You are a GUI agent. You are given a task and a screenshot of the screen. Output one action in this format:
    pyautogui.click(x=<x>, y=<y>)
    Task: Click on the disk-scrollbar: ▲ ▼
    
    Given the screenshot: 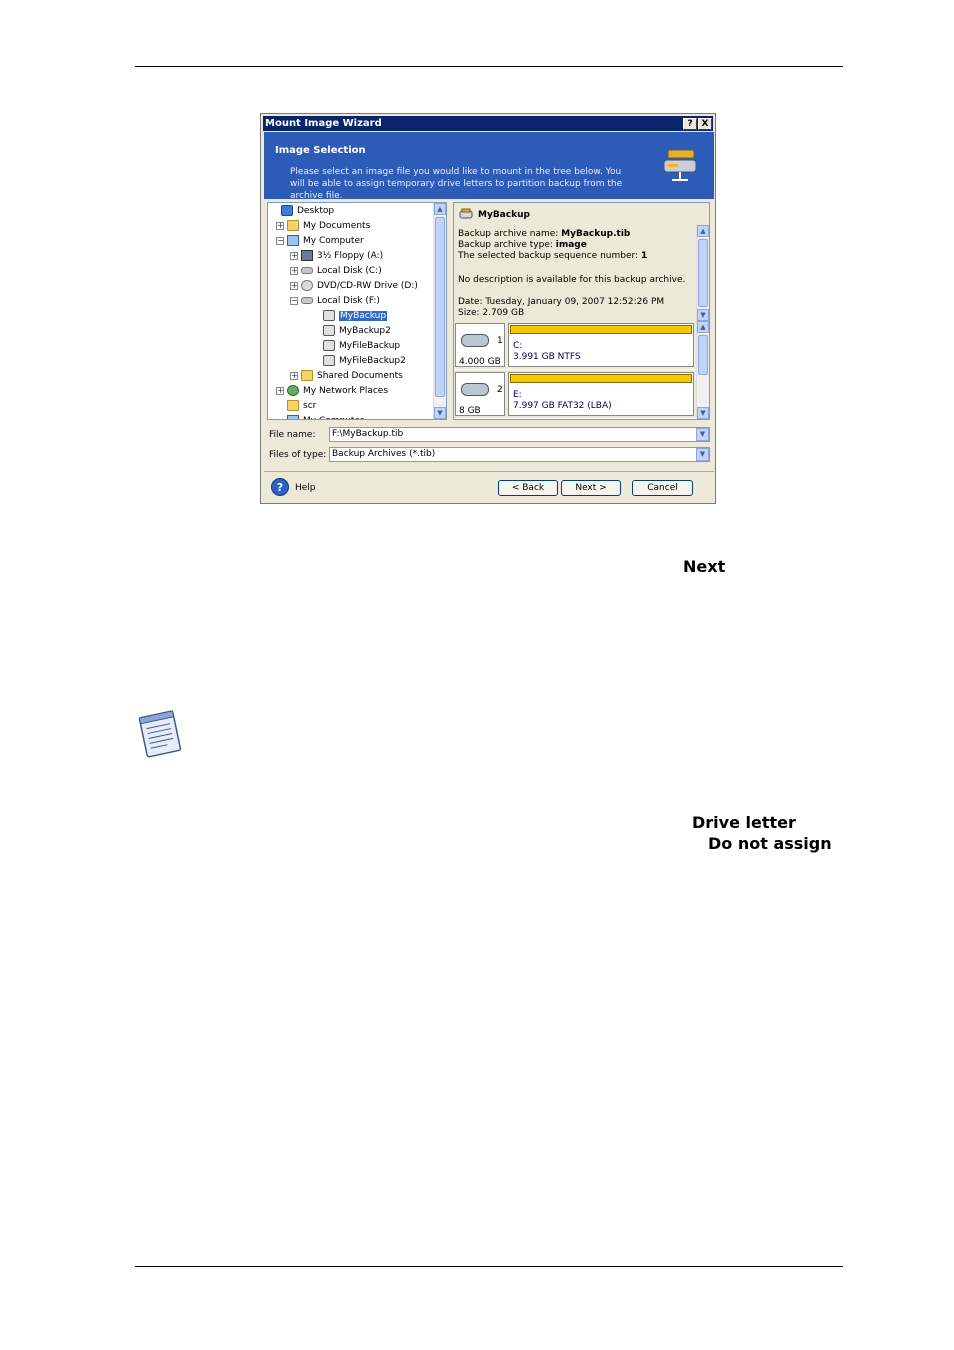 What is the action you would take?
    pyautogui.click(x=702, y=370)
    